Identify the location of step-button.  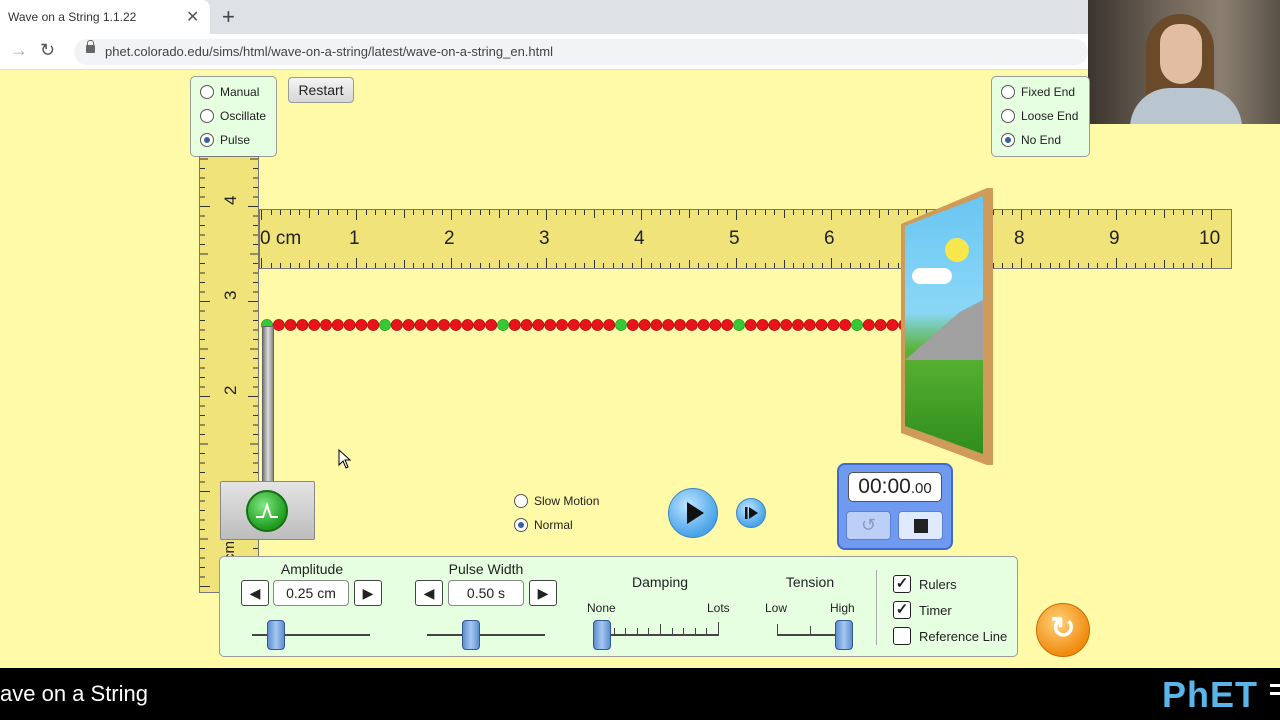
(751, 513).